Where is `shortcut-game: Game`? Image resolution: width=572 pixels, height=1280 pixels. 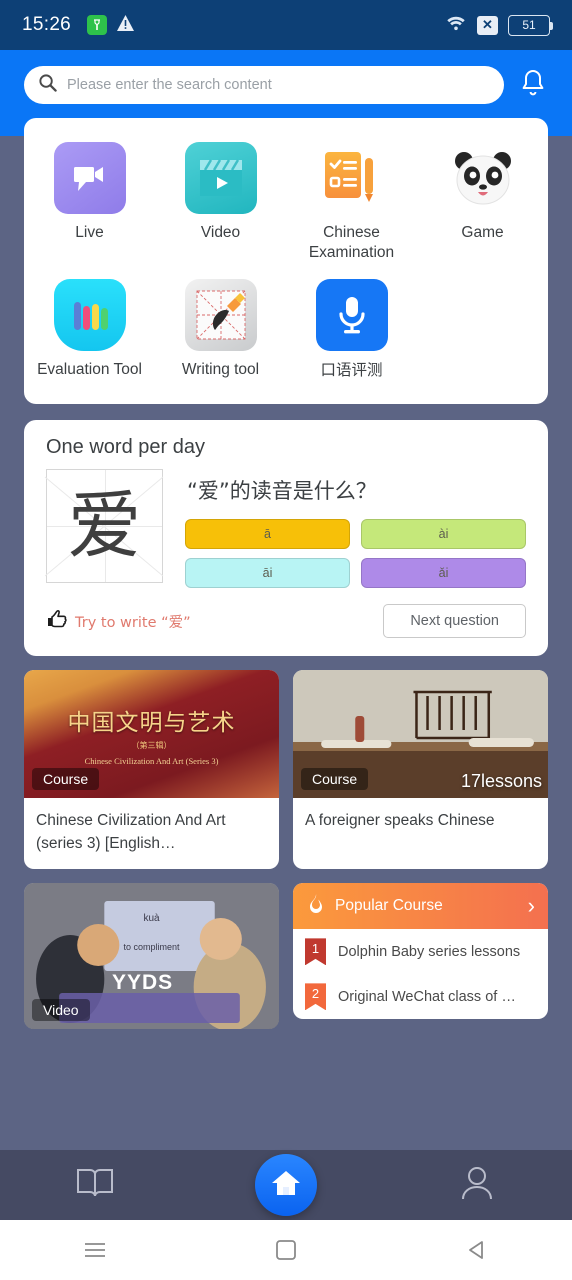
shortcut-game: Game is located at coordinates (482, 204).